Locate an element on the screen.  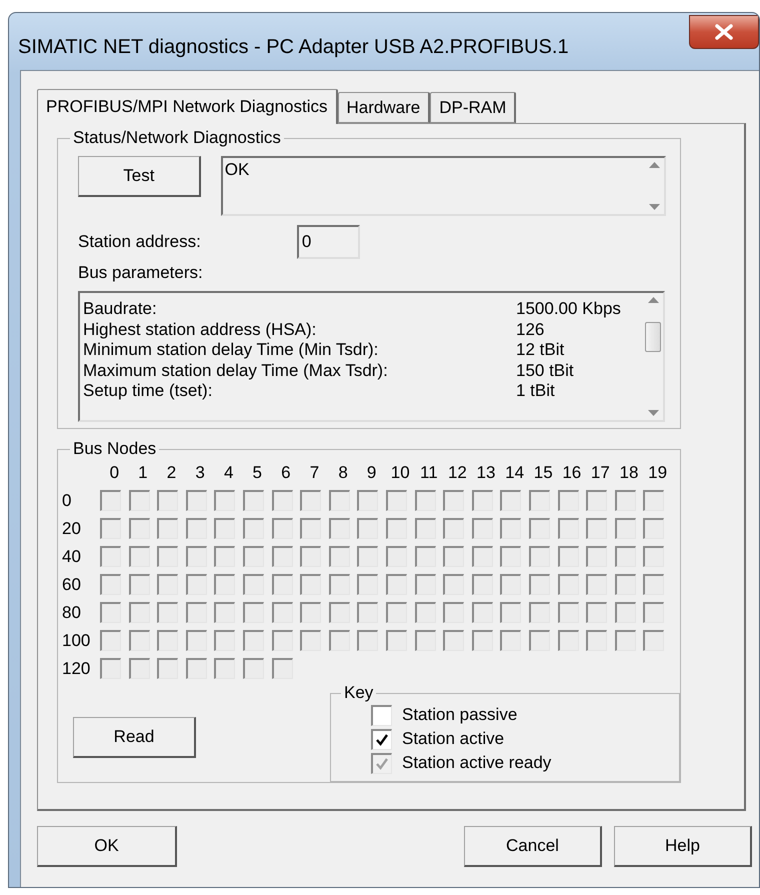
dialog-button: OK is located at coordinates (107, 846).